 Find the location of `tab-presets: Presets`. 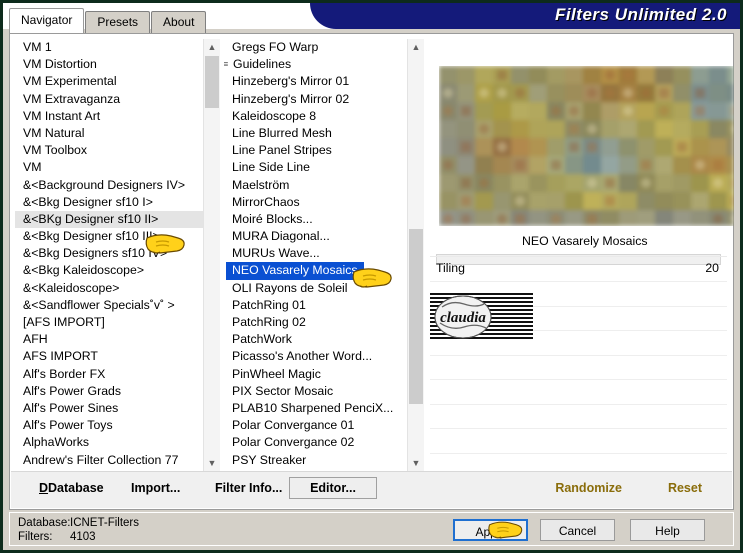

tab-presets: Presets is located at coordinates (118, 22).